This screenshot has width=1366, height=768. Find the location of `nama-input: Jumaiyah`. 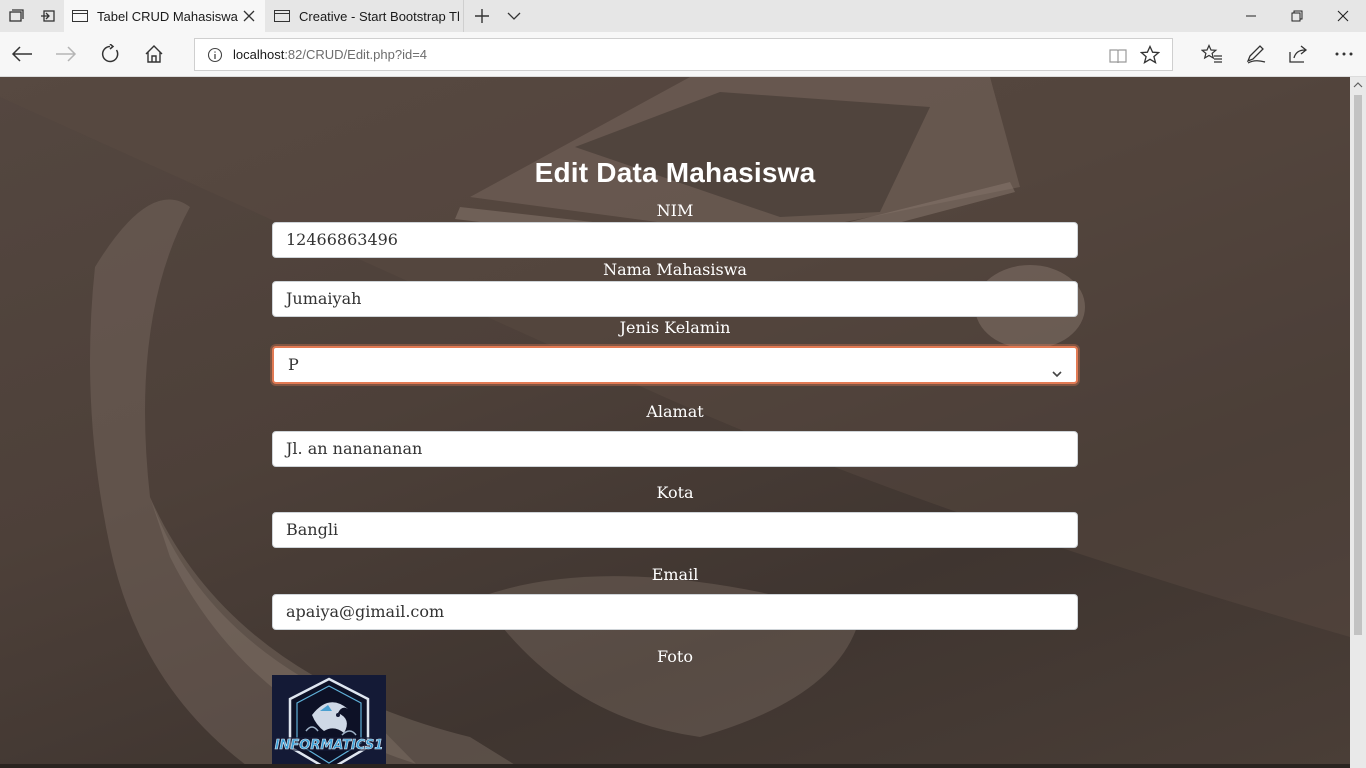

nama-input: Jumaiyah is located at coordinates (675, 299).